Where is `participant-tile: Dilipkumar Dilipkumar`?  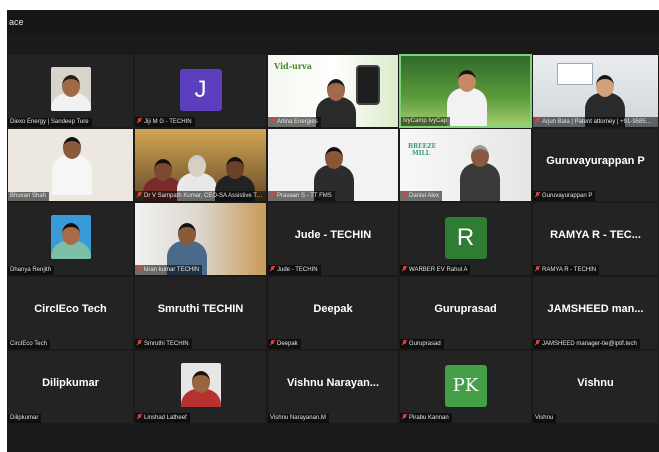 participant-tile: Dilipkumar Dilipkumar is located at coordinates (70, 387).